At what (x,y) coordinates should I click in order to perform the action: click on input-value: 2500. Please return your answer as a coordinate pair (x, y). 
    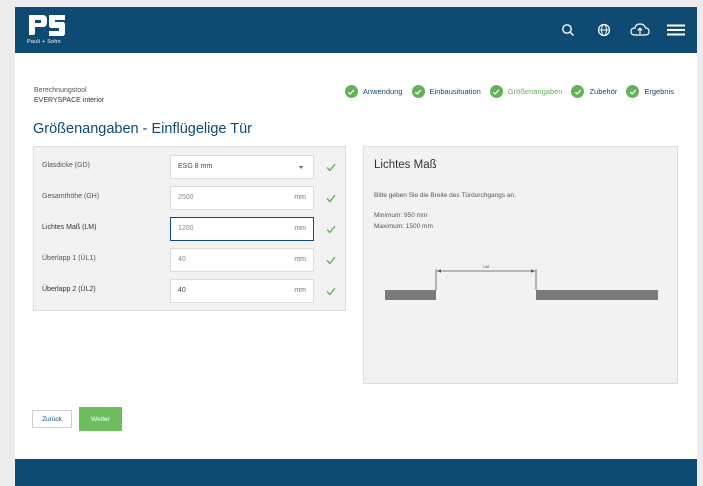
    Looking at the image, I should click on (186, 197).